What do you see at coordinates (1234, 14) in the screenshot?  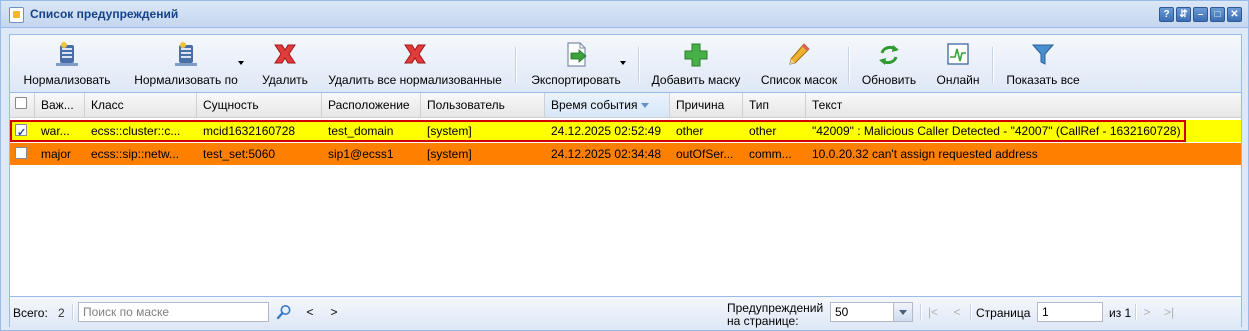 I see `close-icon: ✕` at bounding box center [1234, 14].